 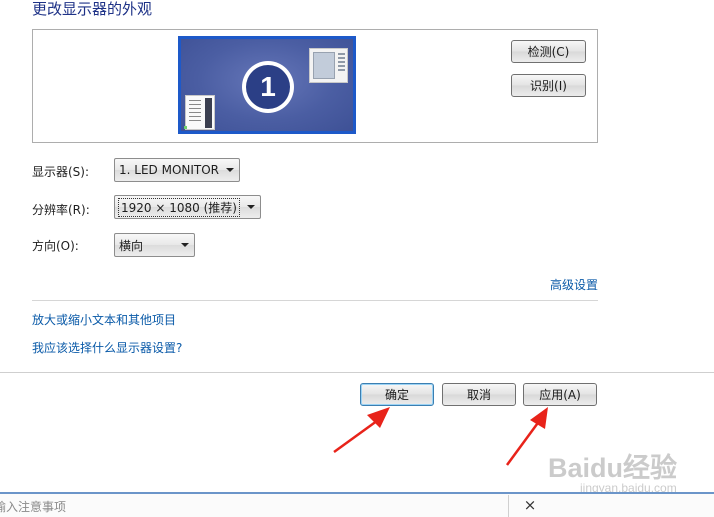 I want to click on watermark: Baidu经验 jingyan.baidu.com, so click(x=628, y=470).